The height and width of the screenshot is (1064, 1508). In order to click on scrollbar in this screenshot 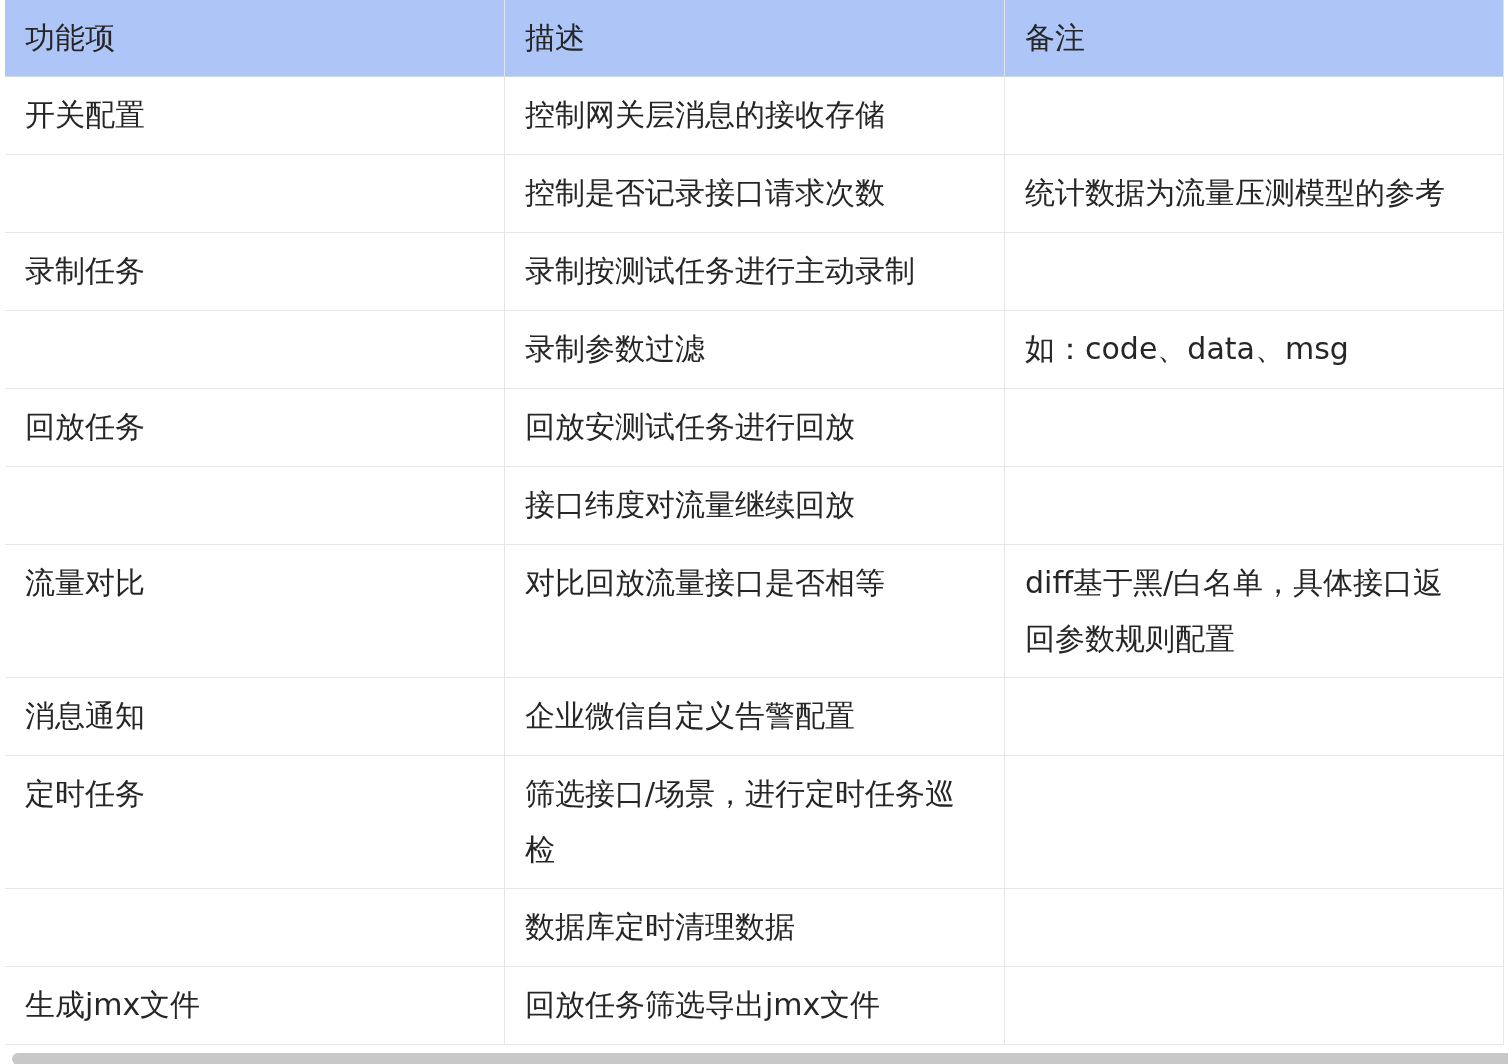, I will do `click(760, 1058)`.